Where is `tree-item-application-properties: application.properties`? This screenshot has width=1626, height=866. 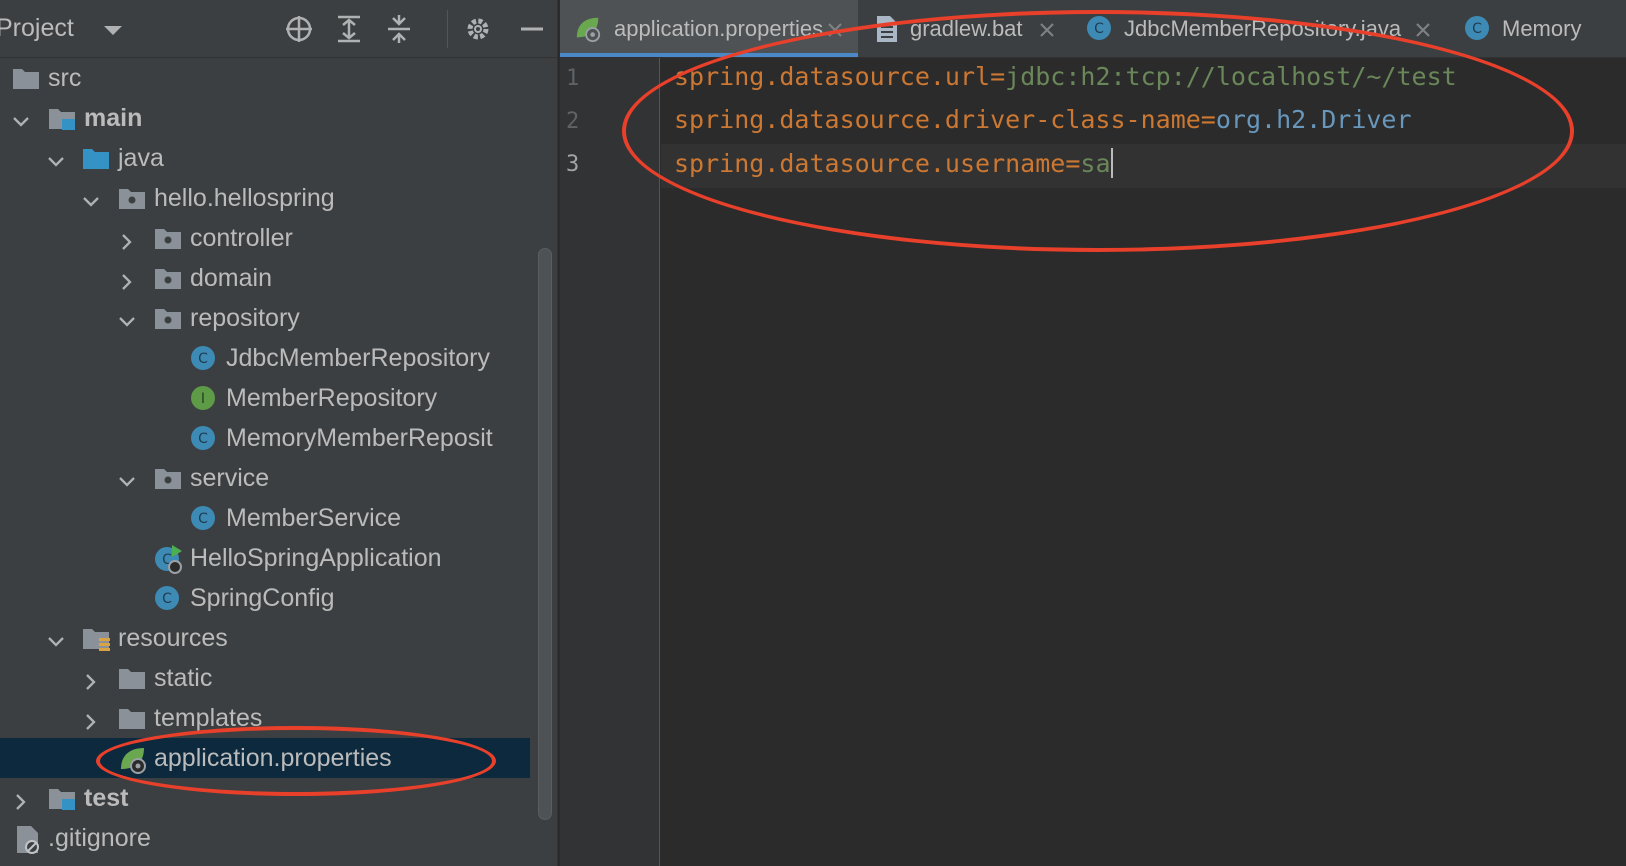 tree-item-application-properties: application.properties is located at coordinates (265, 758).